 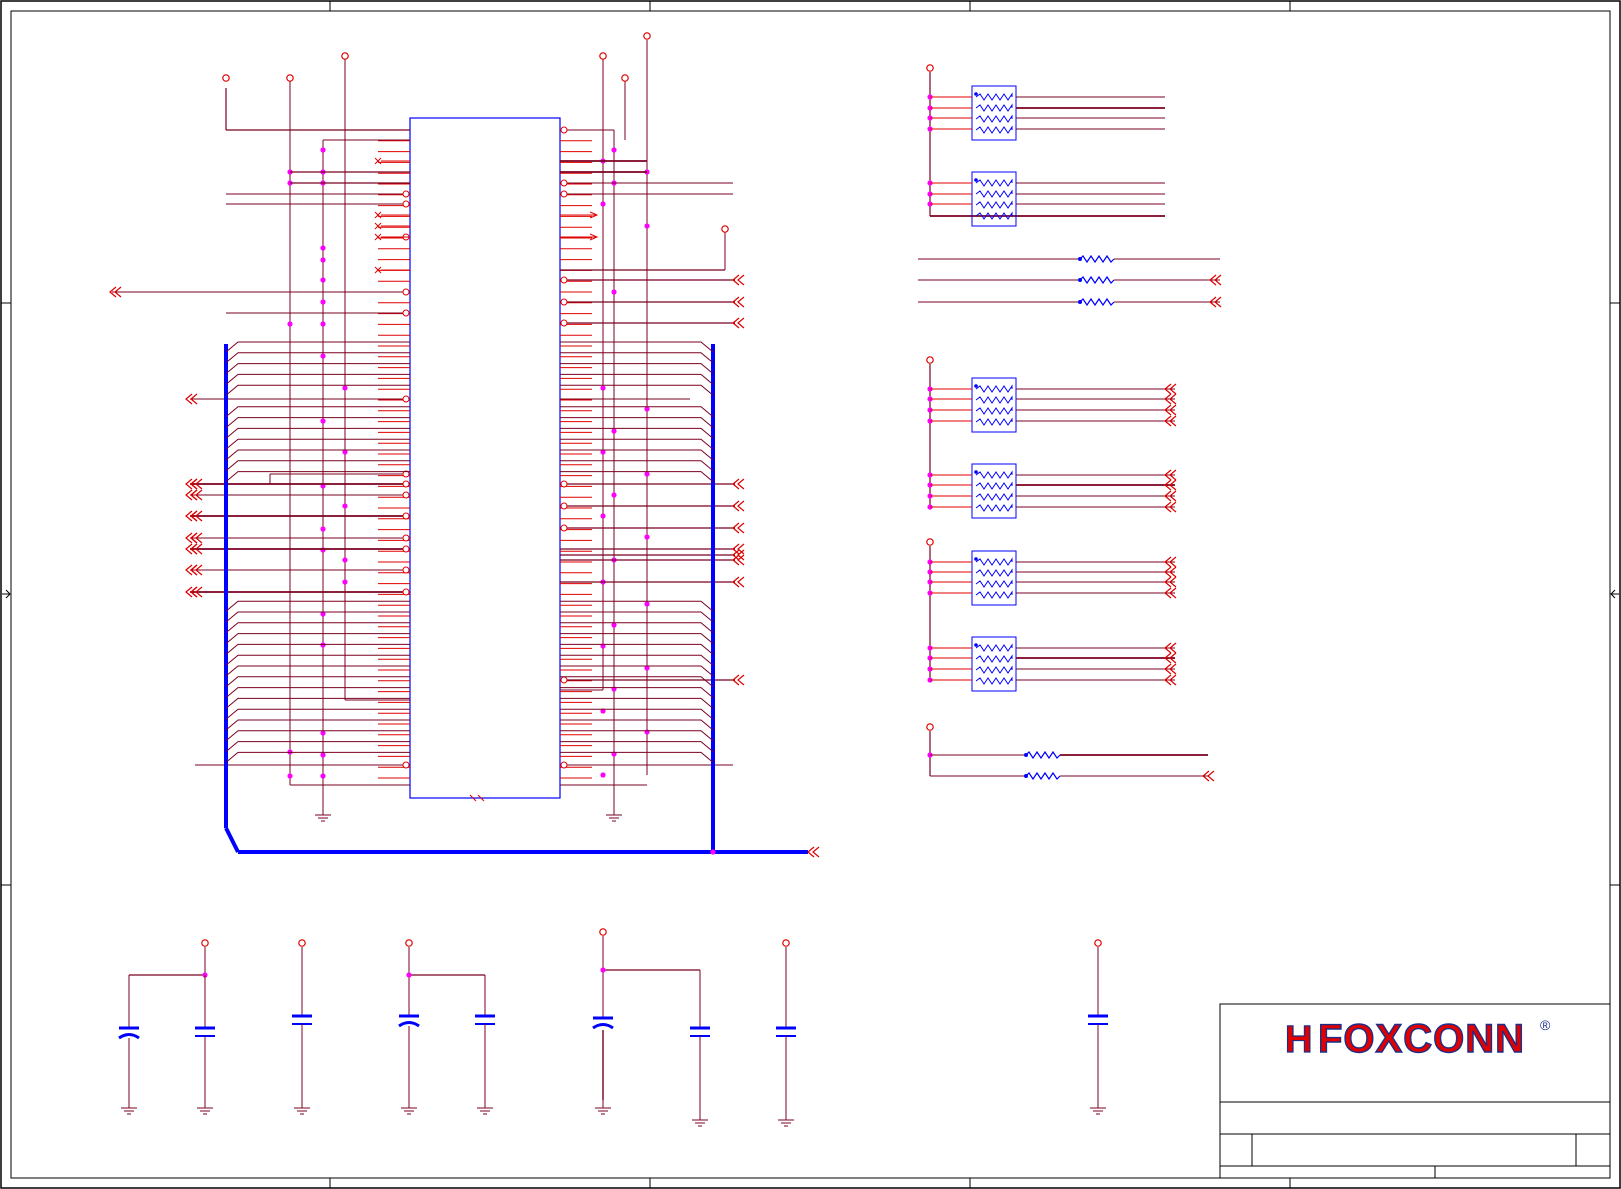 I want to click on offpage-connector-arrow, so click(x=813, y=852).